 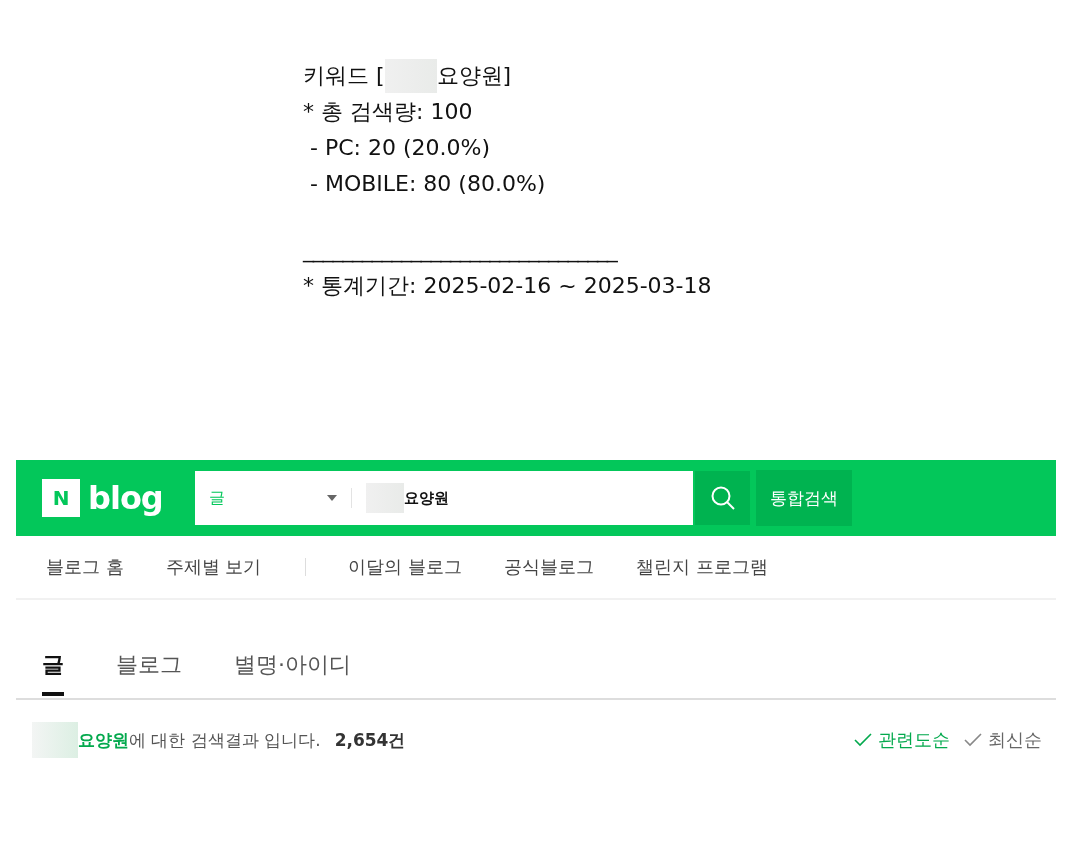 I want to click on stat-line: - PC: 20 (20.0%), so click(x=399, y=148).